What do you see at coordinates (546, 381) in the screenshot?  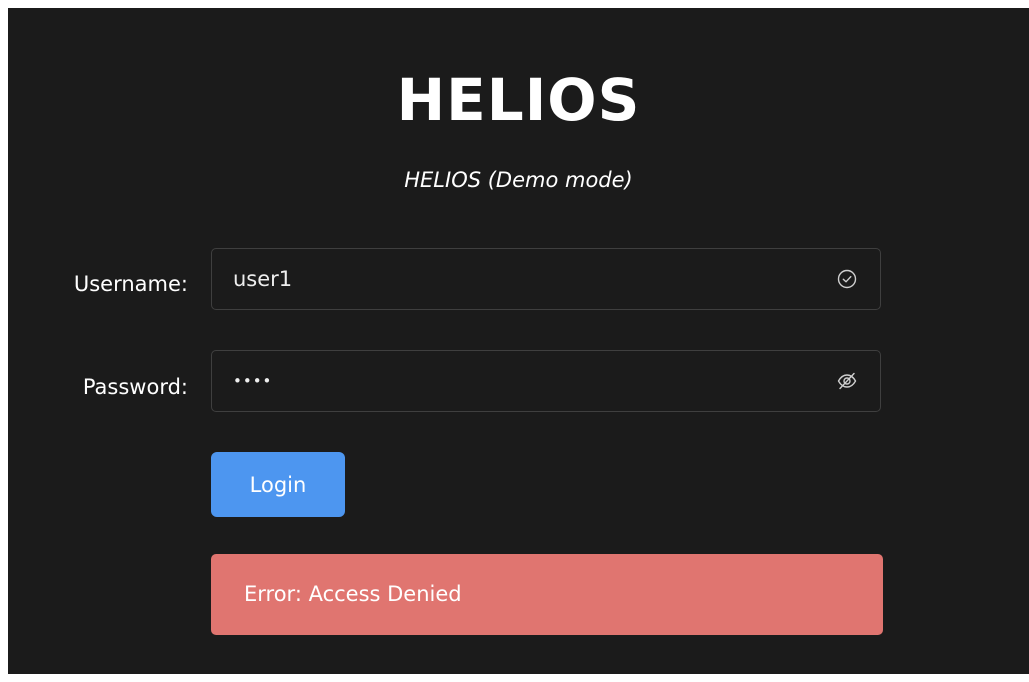 I see `password-field: ••••` at bounding box center [546, 381].